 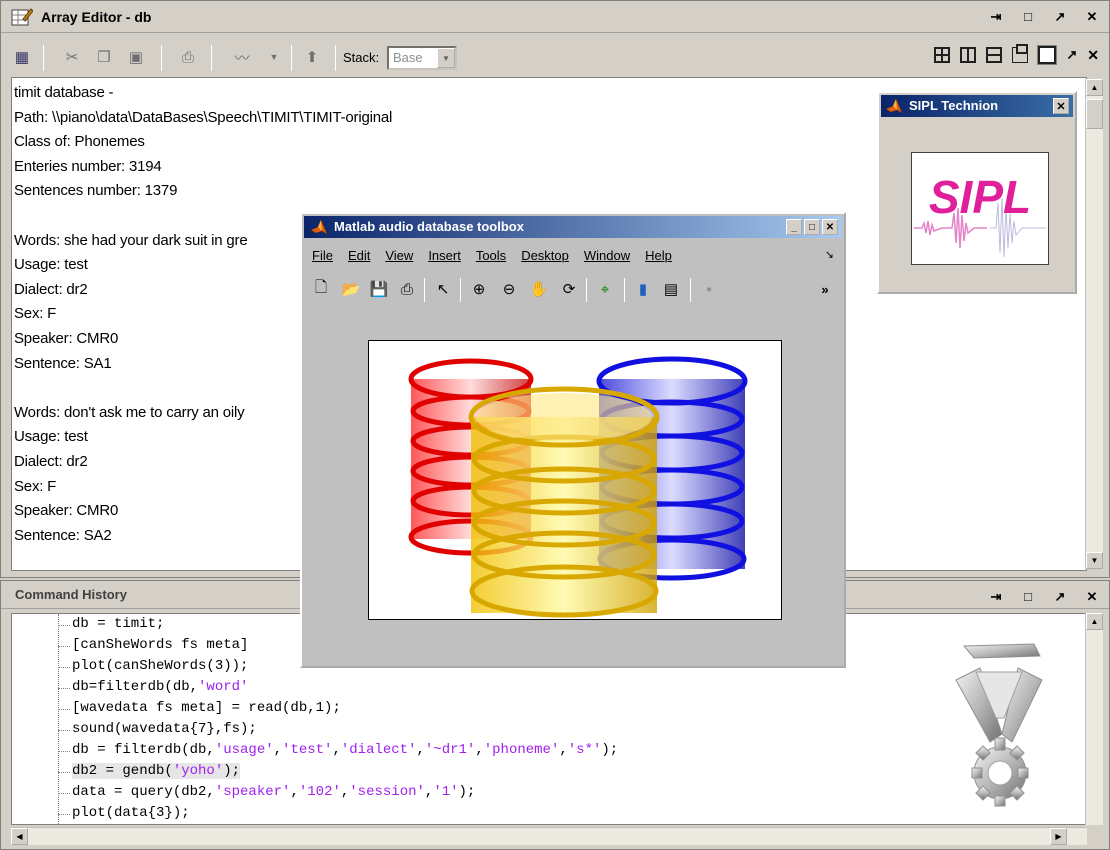 I want to click on technion-logo, so click(x=999, y=725).